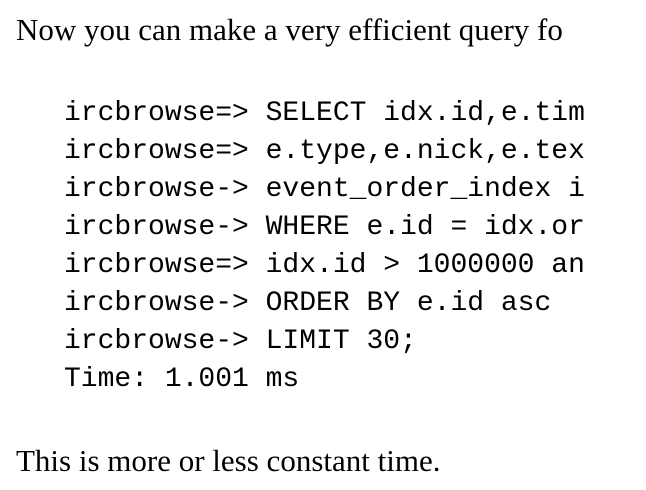 This screenshot has width=646, height=490. I want to click on outro-paragraph: This is more or less constant time., so click(228, 460).